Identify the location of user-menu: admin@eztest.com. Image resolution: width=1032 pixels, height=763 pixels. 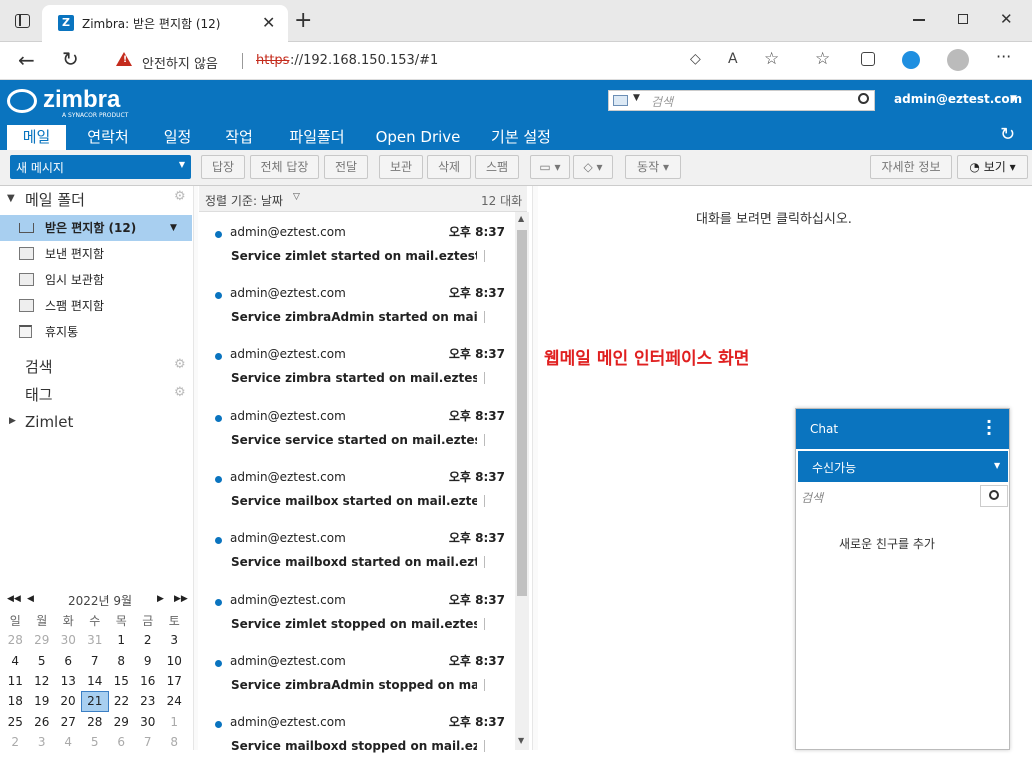
(958, 99).